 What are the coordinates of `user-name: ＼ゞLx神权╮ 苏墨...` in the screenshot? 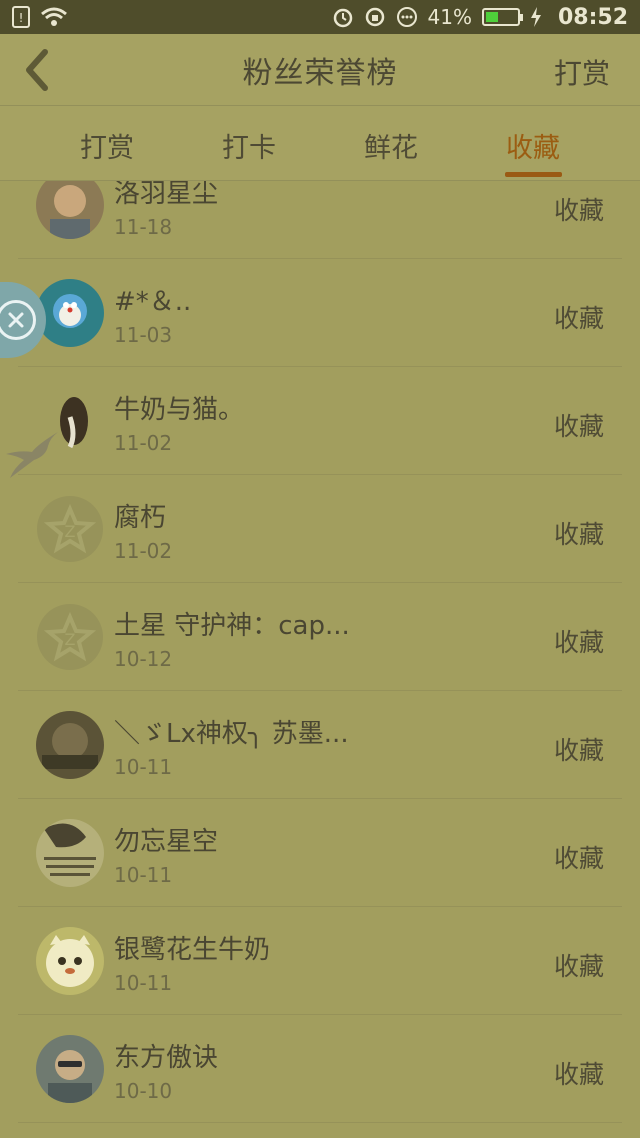 It's located at (231, 734).